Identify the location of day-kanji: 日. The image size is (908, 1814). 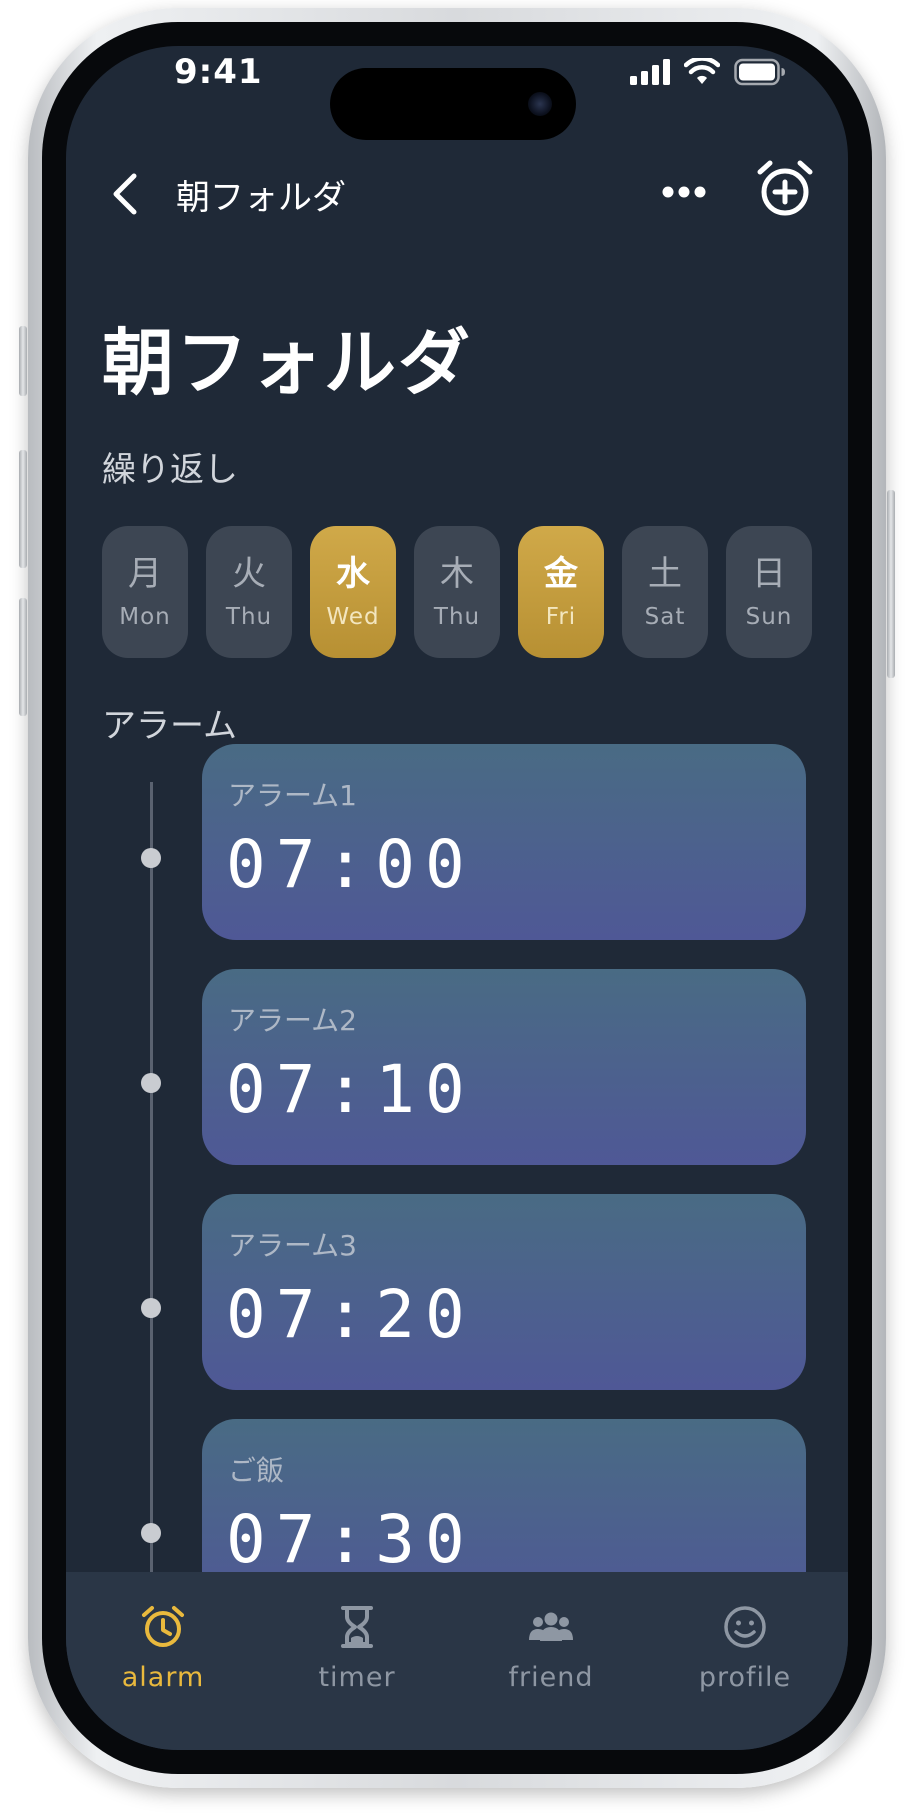
(769, 574).